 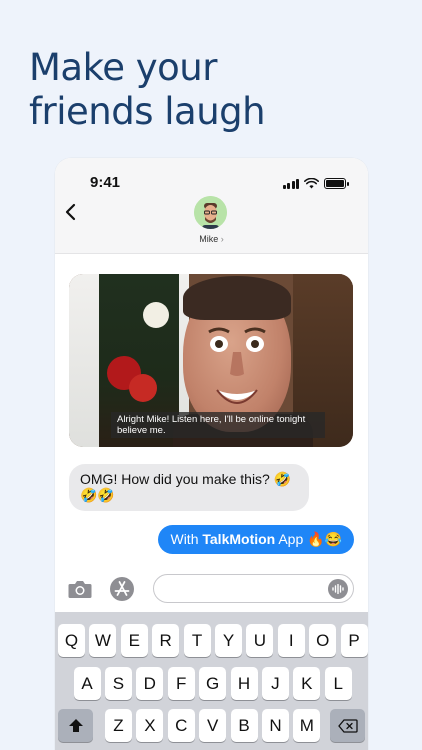 I want to click on key-e: E, so click(x=134, y=640).